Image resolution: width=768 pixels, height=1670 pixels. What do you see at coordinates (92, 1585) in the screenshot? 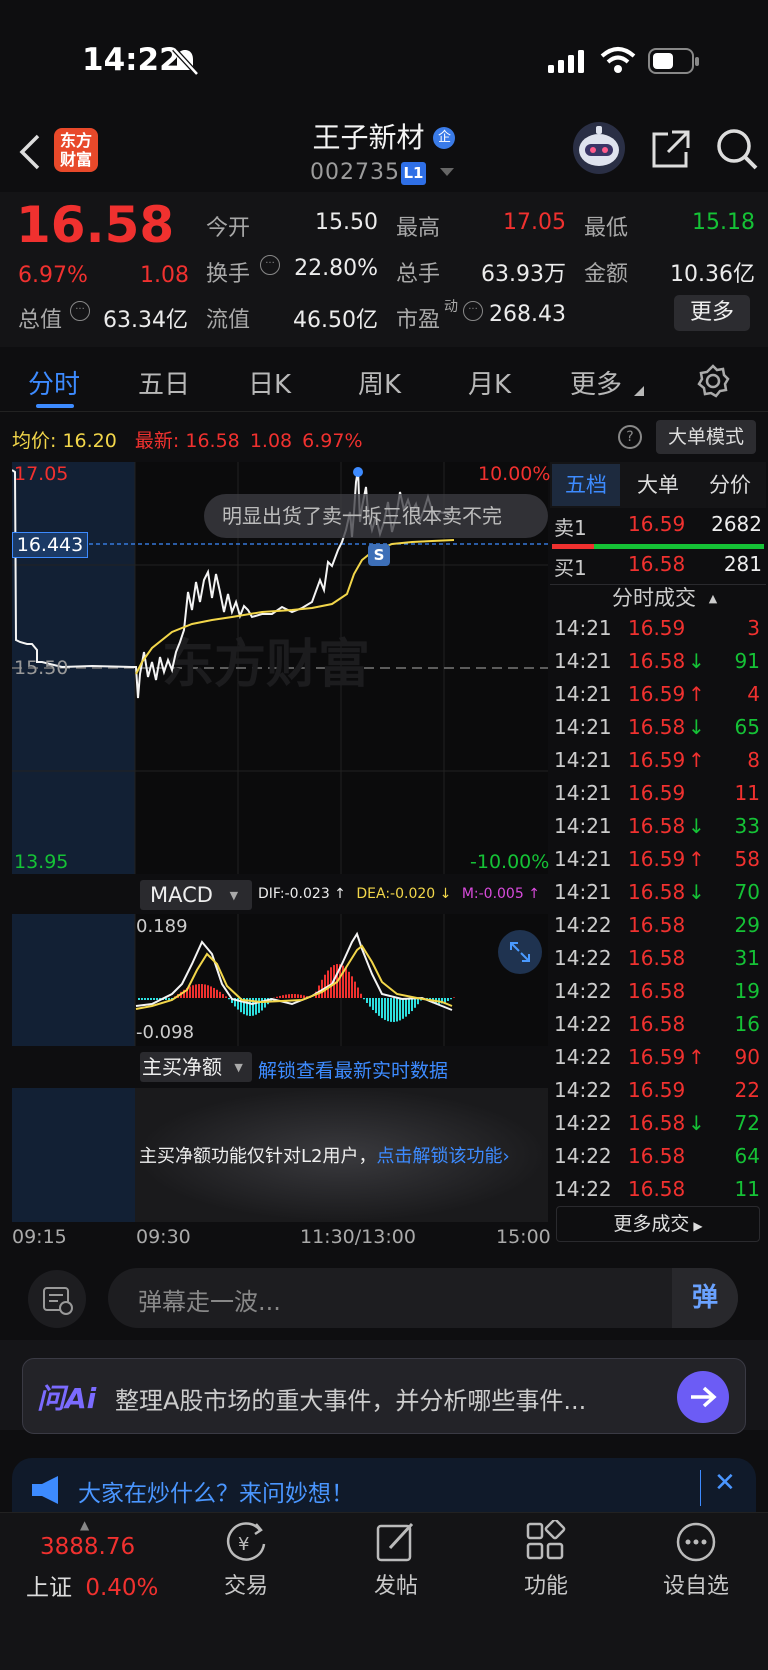
I see `index-quote: 上证 0.40%` at bounding box center [92, 1585].